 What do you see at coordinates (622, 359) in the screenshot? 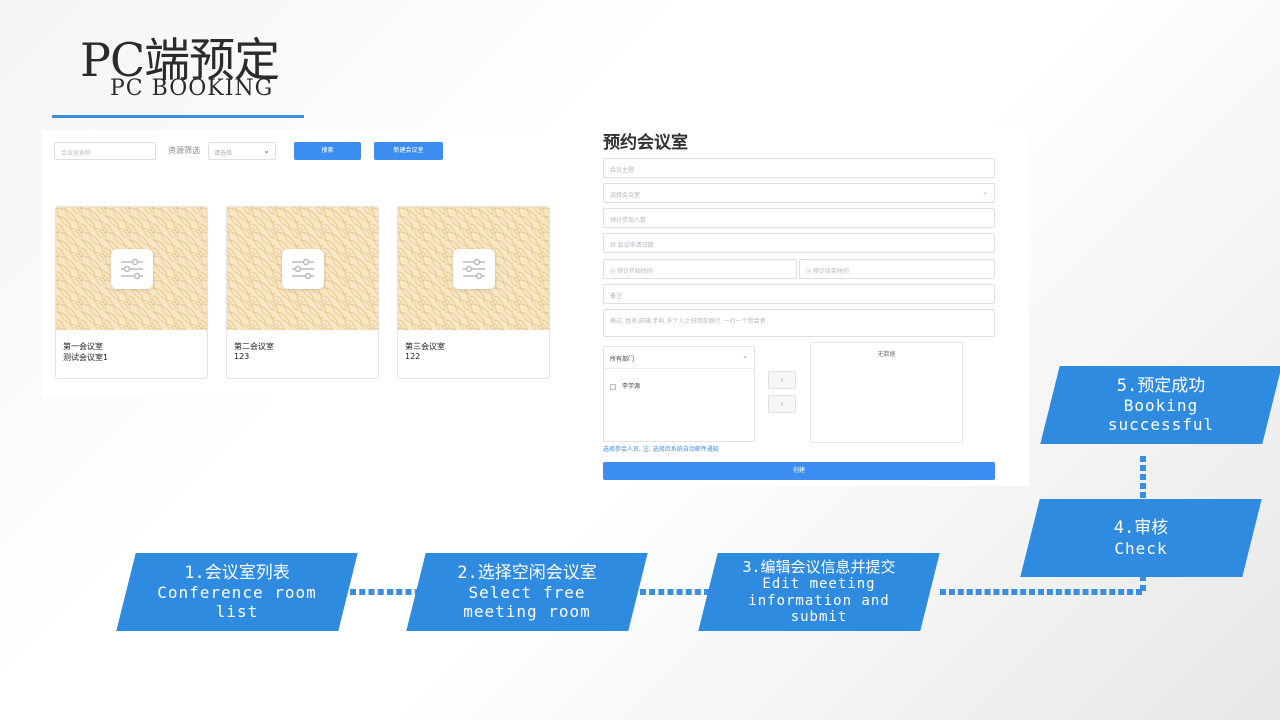
I see `department-select-value: 所有部门` at bounding box center [622, 359].